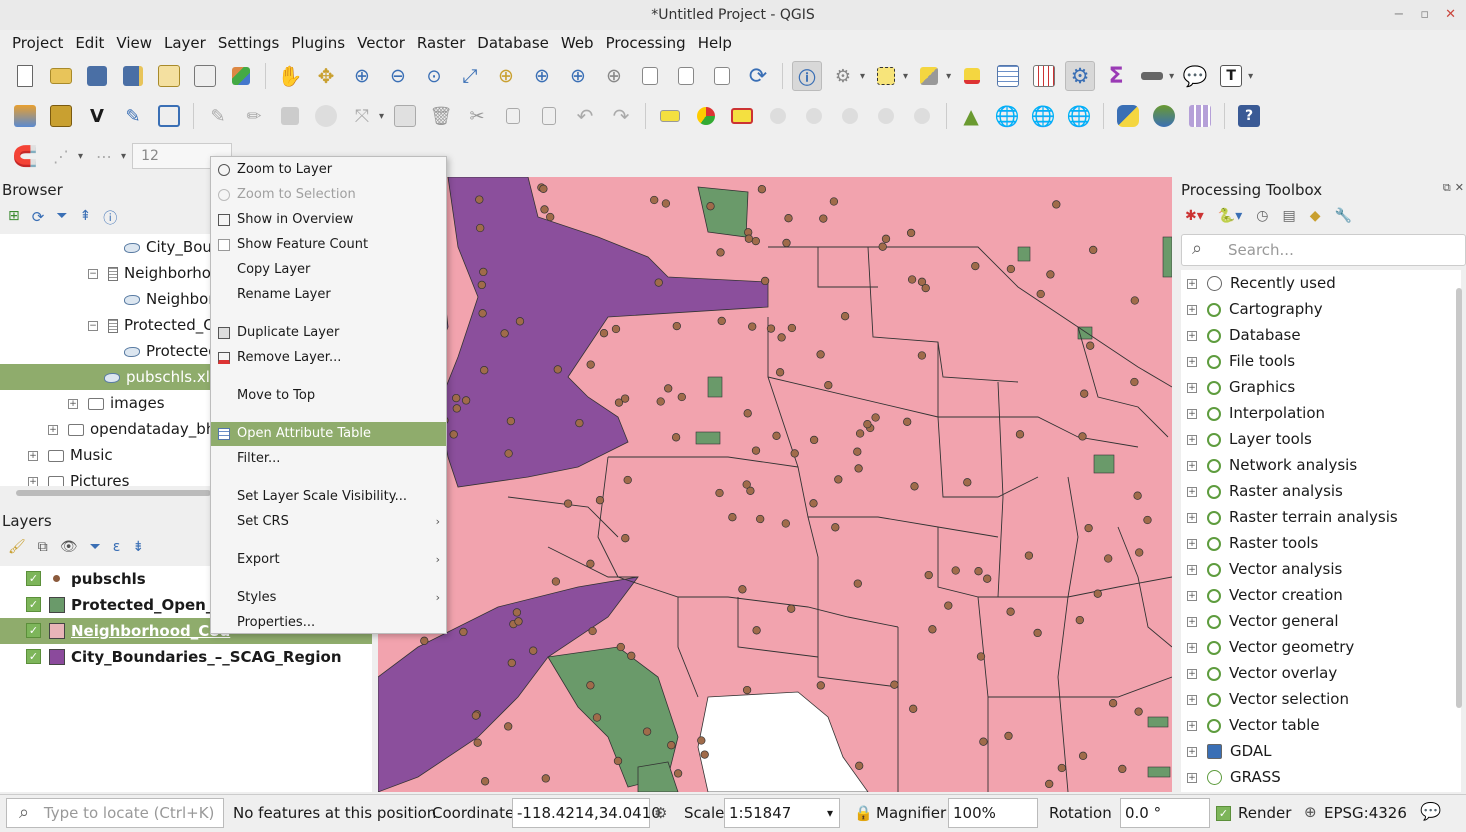  What do you see at coordinates (104, 156) in the screenshot?
I see `snapping-type-button: ⋯` at bounding box center [104, 156].